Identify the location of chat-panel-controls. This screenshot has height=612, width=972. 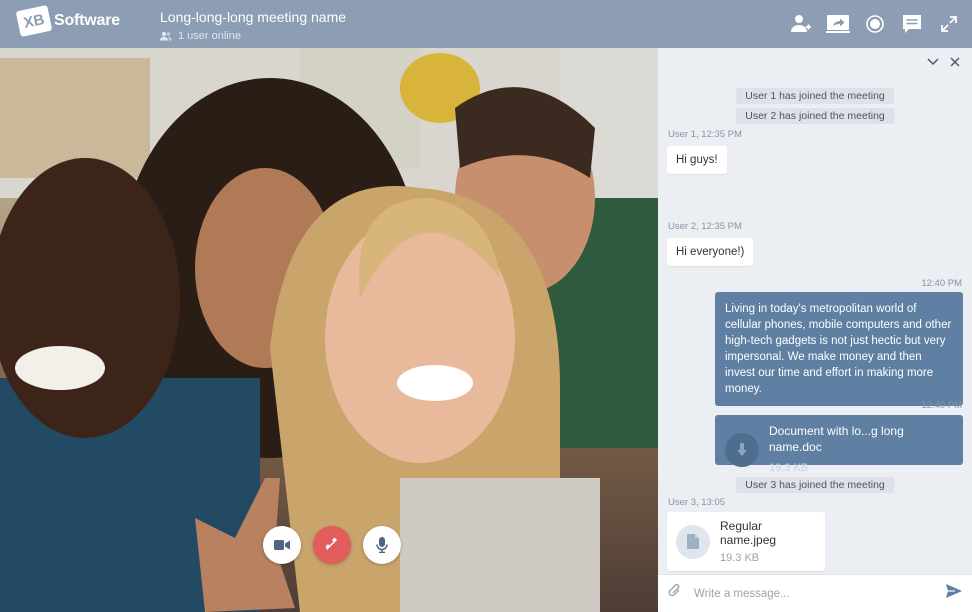
(815, 62).